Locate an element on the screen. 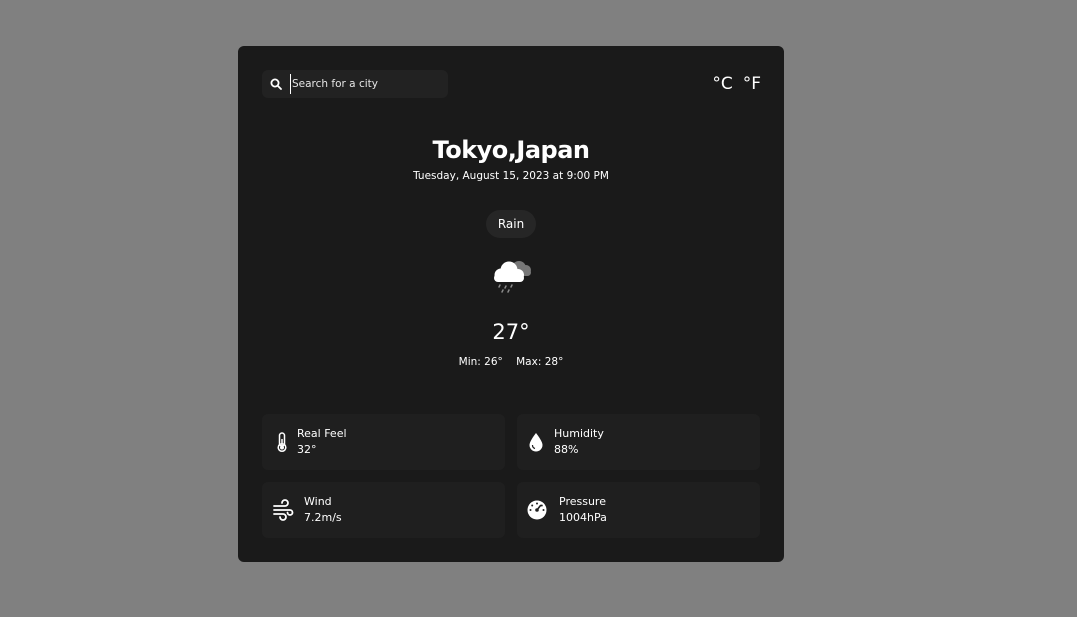 The height and width of the screenshot is (617, 1077). wind-label: Wind is located at coordinates (318, 501).